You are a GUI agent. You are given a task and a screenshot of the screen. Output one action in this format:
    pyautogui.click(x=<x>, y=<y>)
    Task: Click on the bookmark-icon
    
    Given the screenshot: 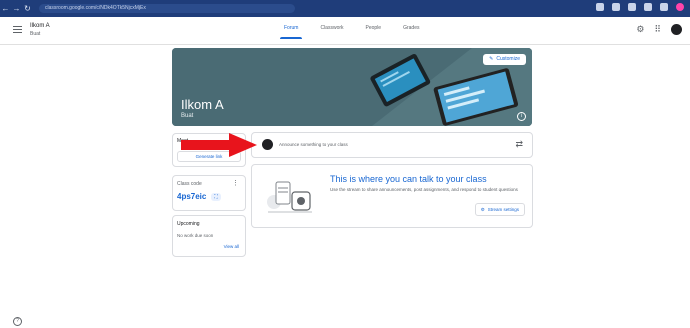 What is the action you would take?
    pyautogui.click(x=632, y=7)
    